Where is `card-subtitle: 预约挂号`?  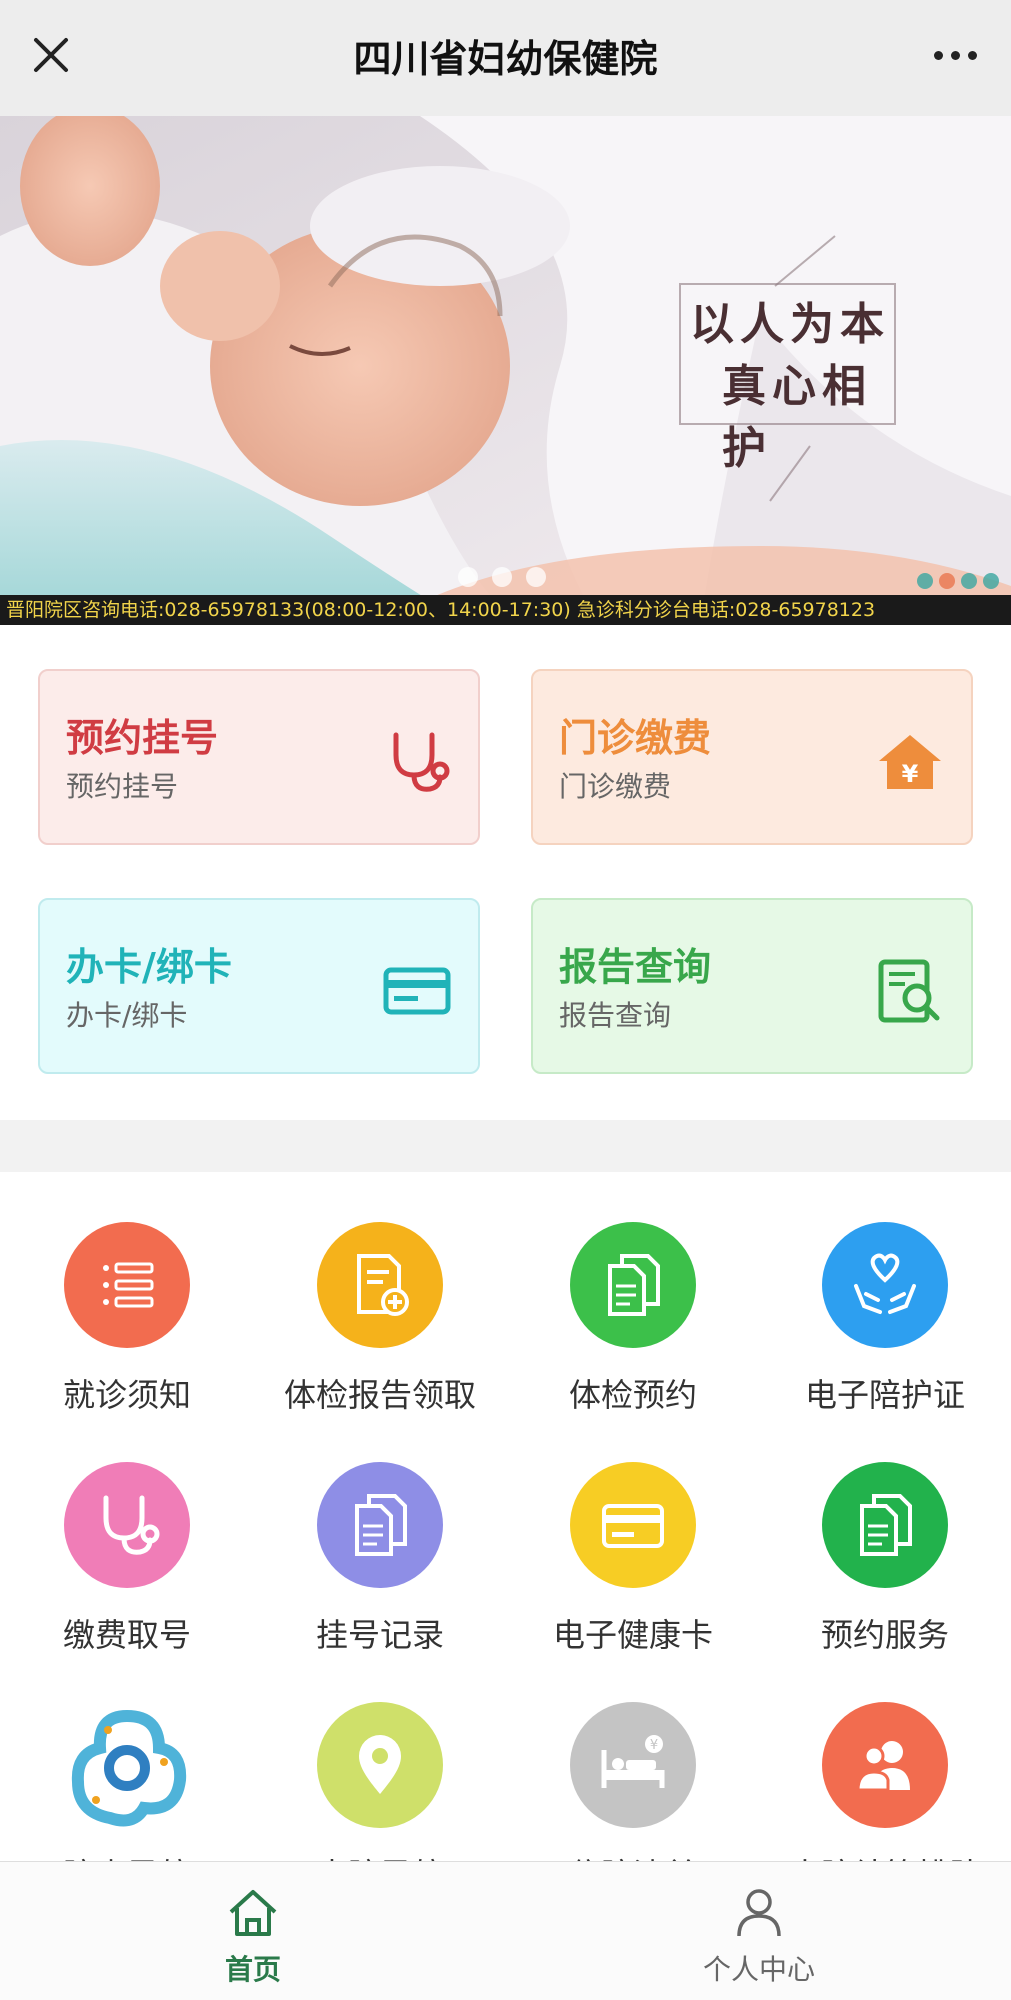
card-subtitle: 预约挂号 is located at coordinates (122, 786).